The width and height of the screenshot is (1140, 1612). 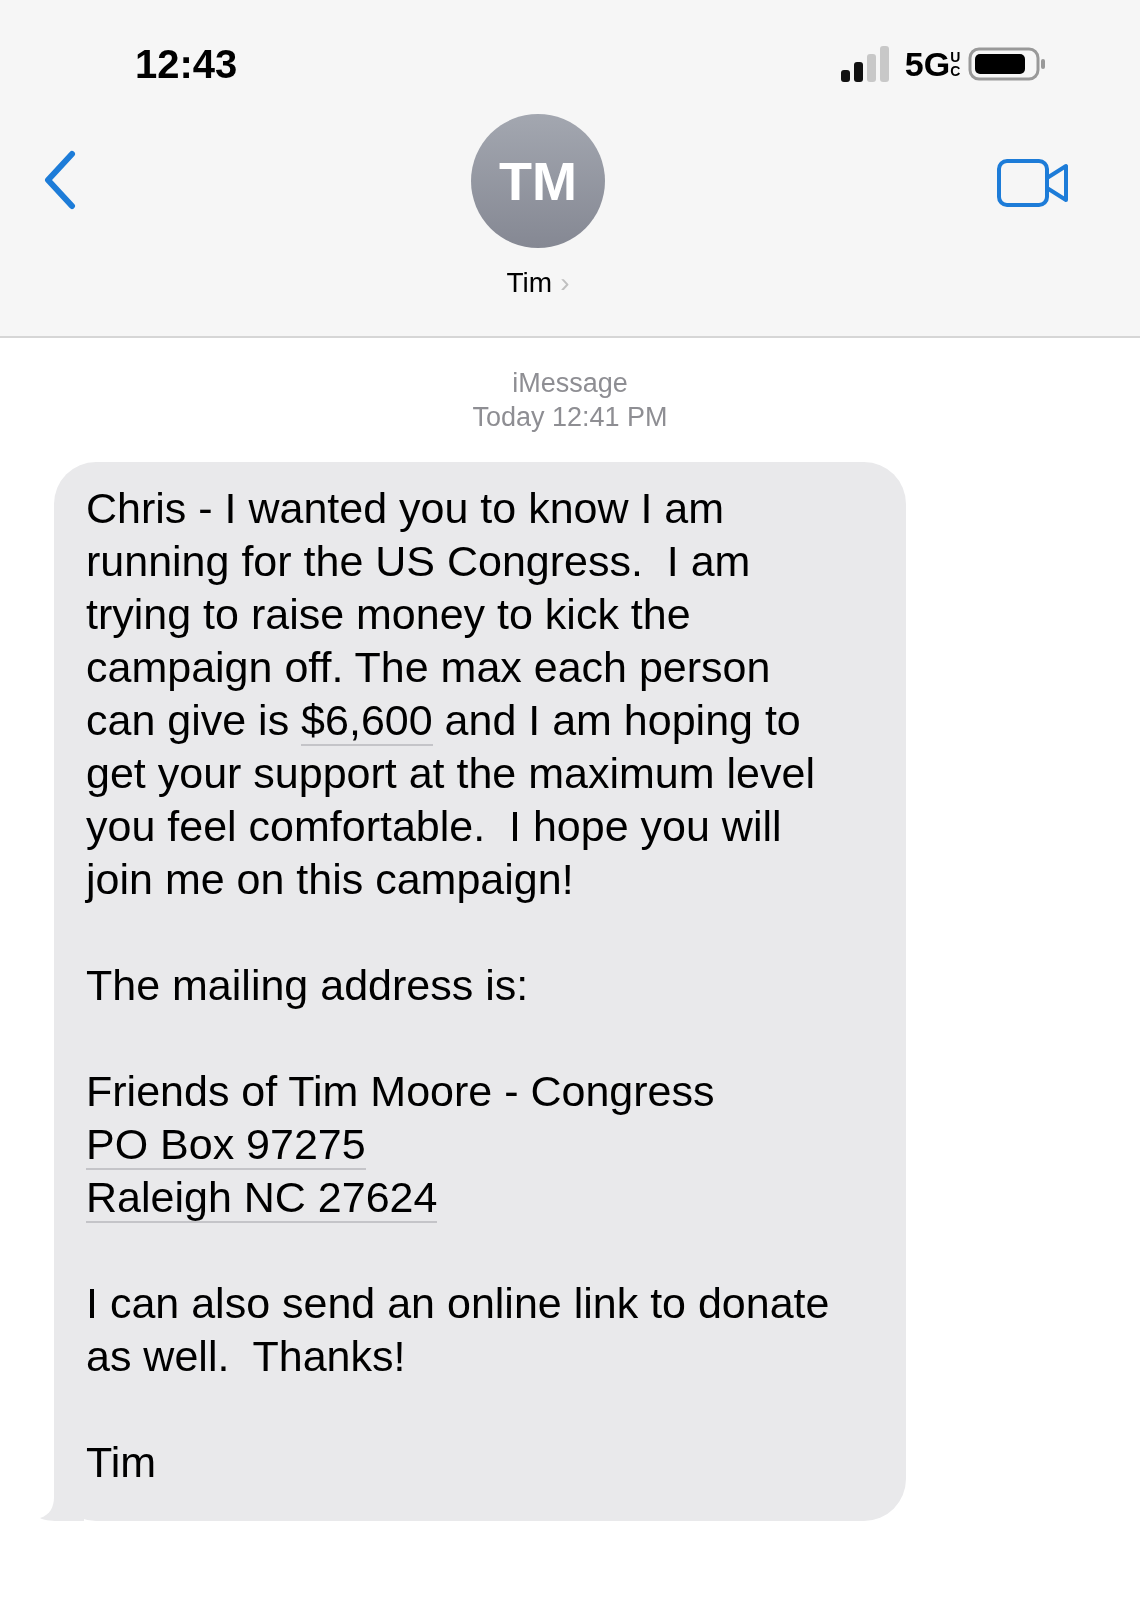 What do you see at coordinates (458, 1330) in the screenshot?
I see `message-paragraph: I can also send an online link to donate as well. Thanks!` at bounding box center [458, 1330].